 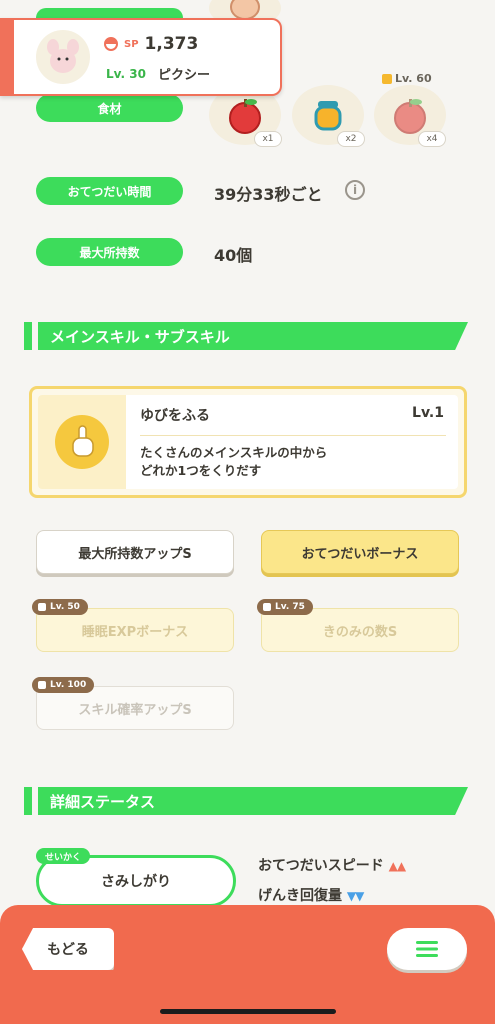 What do you see at coordinates (407, 78) in the screenshot?
I see `ingredient-lock-level: Lv. 60` at bounding box center [407, 78].